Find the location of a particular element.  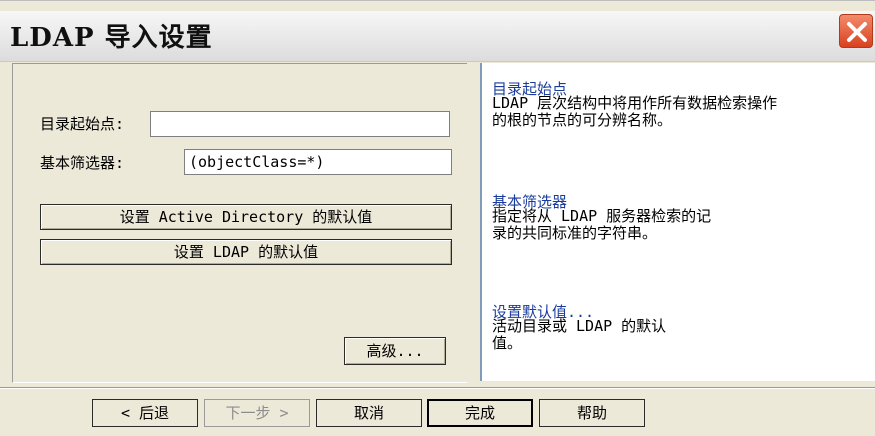

dir-start-input is located at coordinates (300, 124).